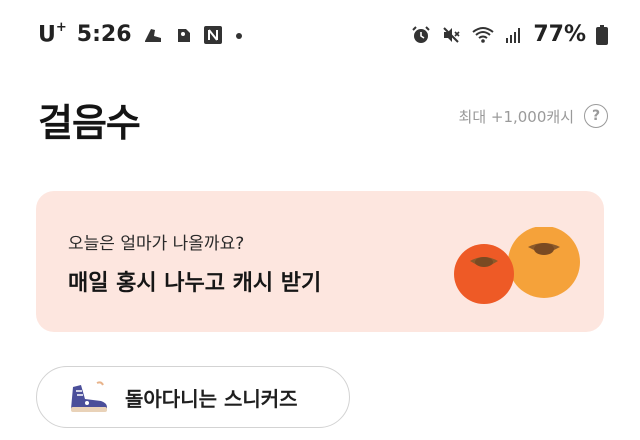 The image size is (640, 440). What do you see at coordinates (212, 34) in the screenshot?
I see `naver-icon` at bounding box center [212, 34].